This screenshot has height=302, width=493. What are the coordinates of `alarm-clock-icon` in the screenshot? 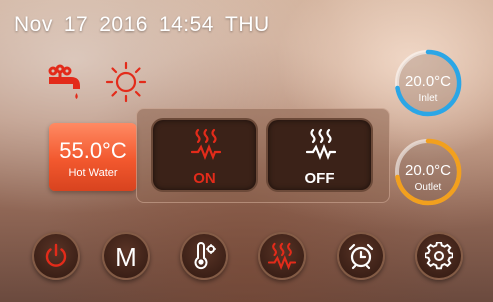 It's located at (361, 256).